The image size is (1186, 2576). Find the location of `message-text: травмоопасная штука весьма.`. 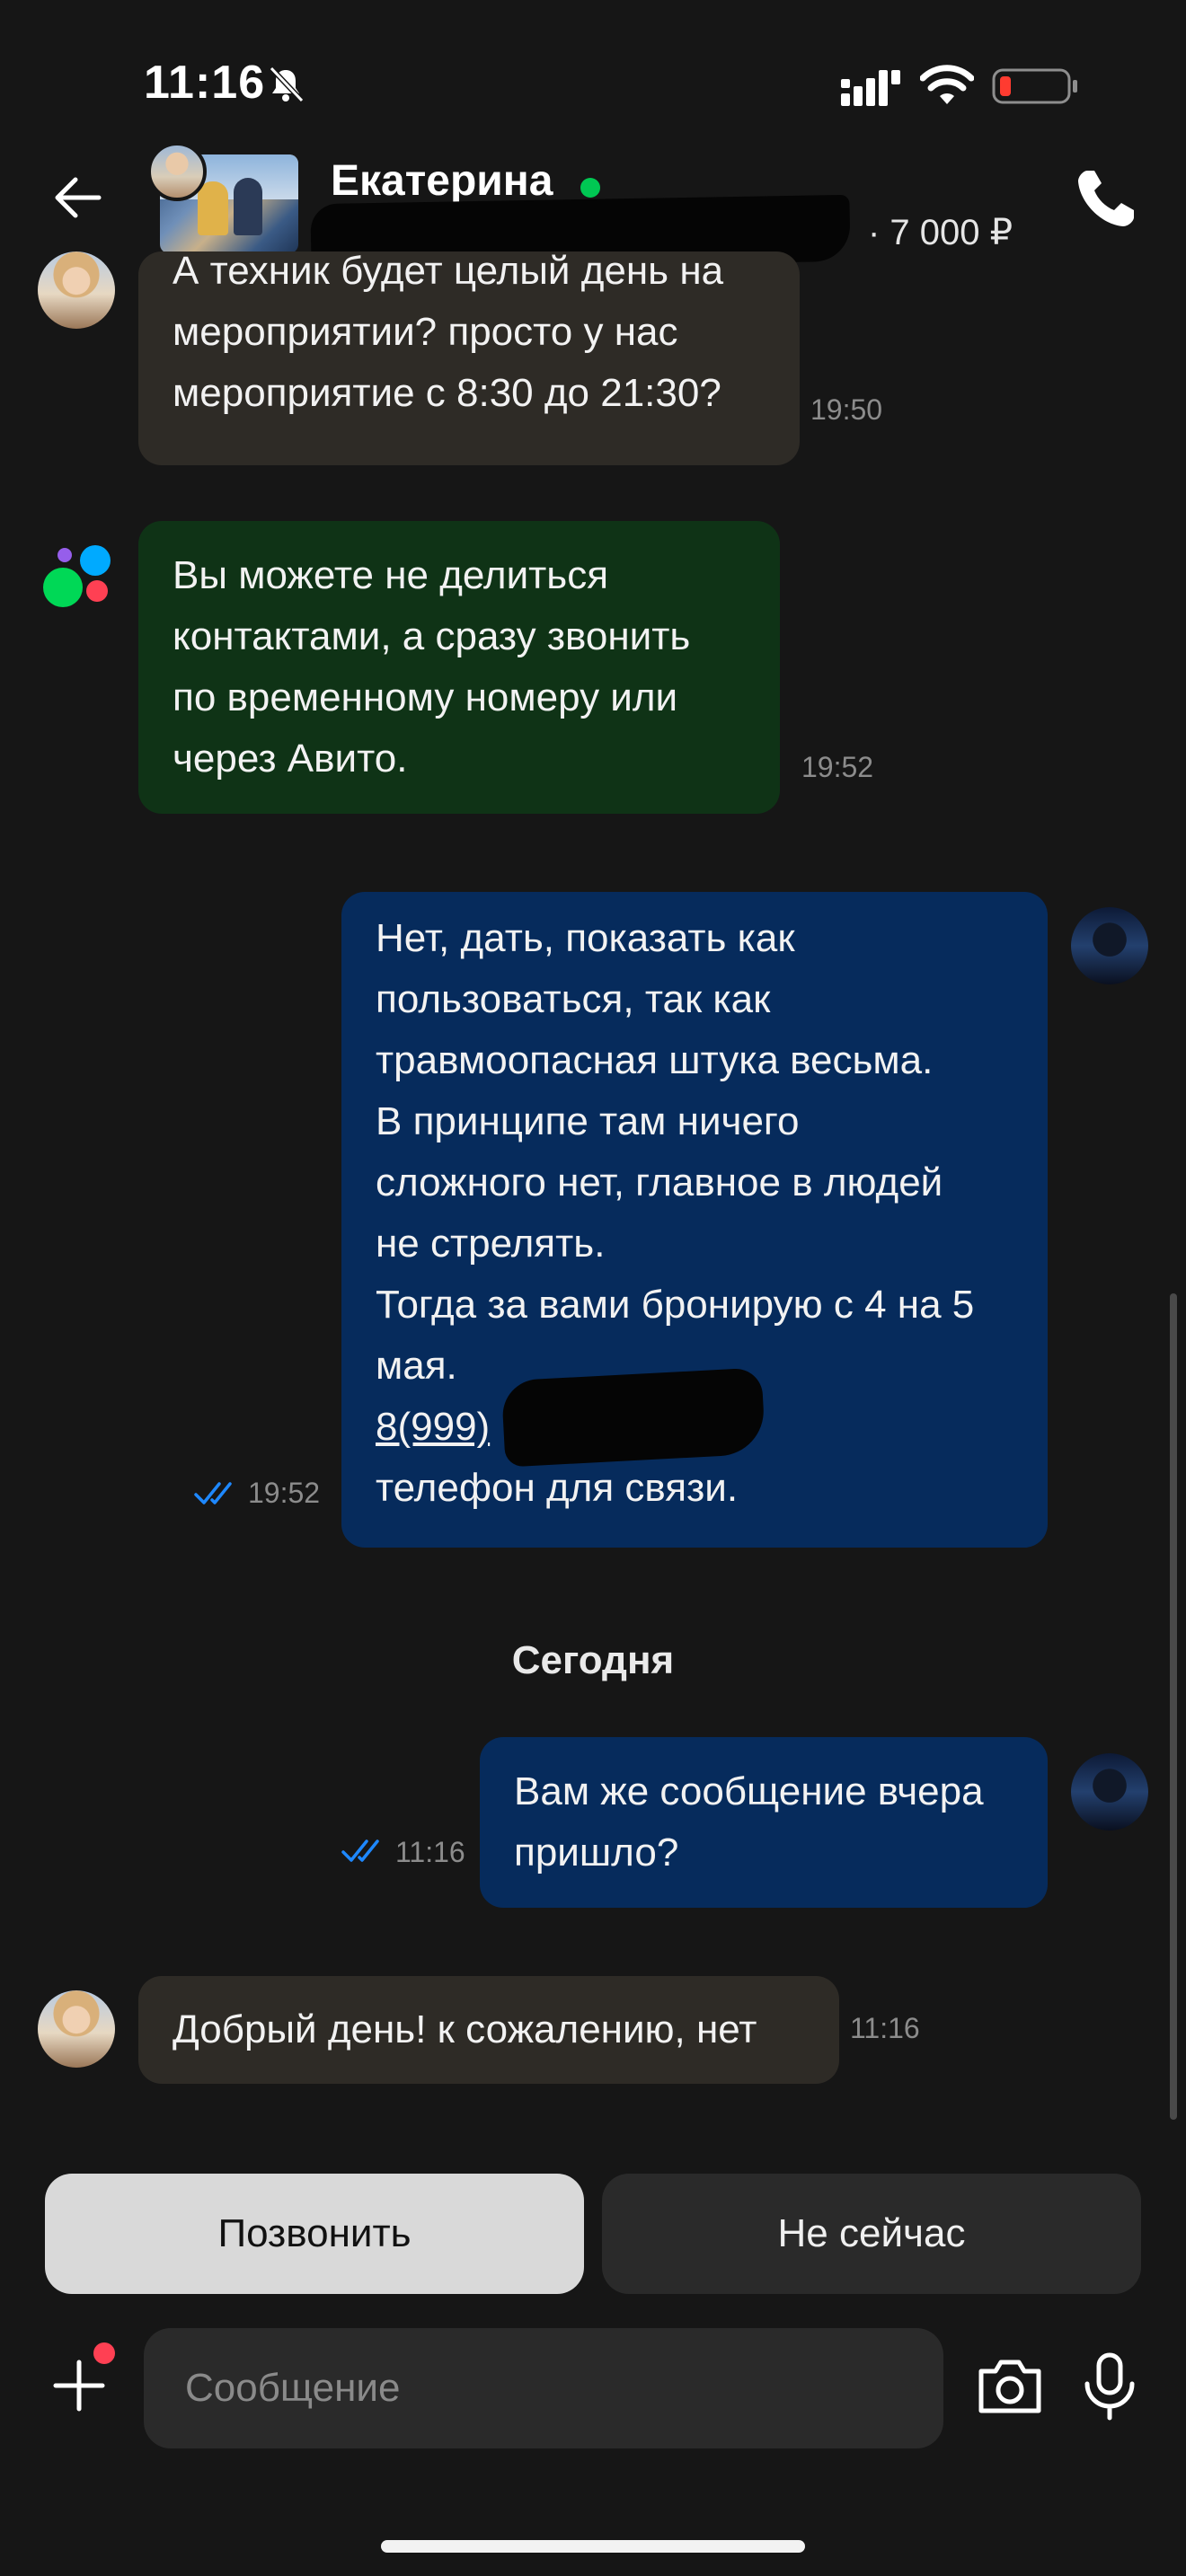

message-text: травмоопасная штука весьма. is located at coordinates (655, 1060).